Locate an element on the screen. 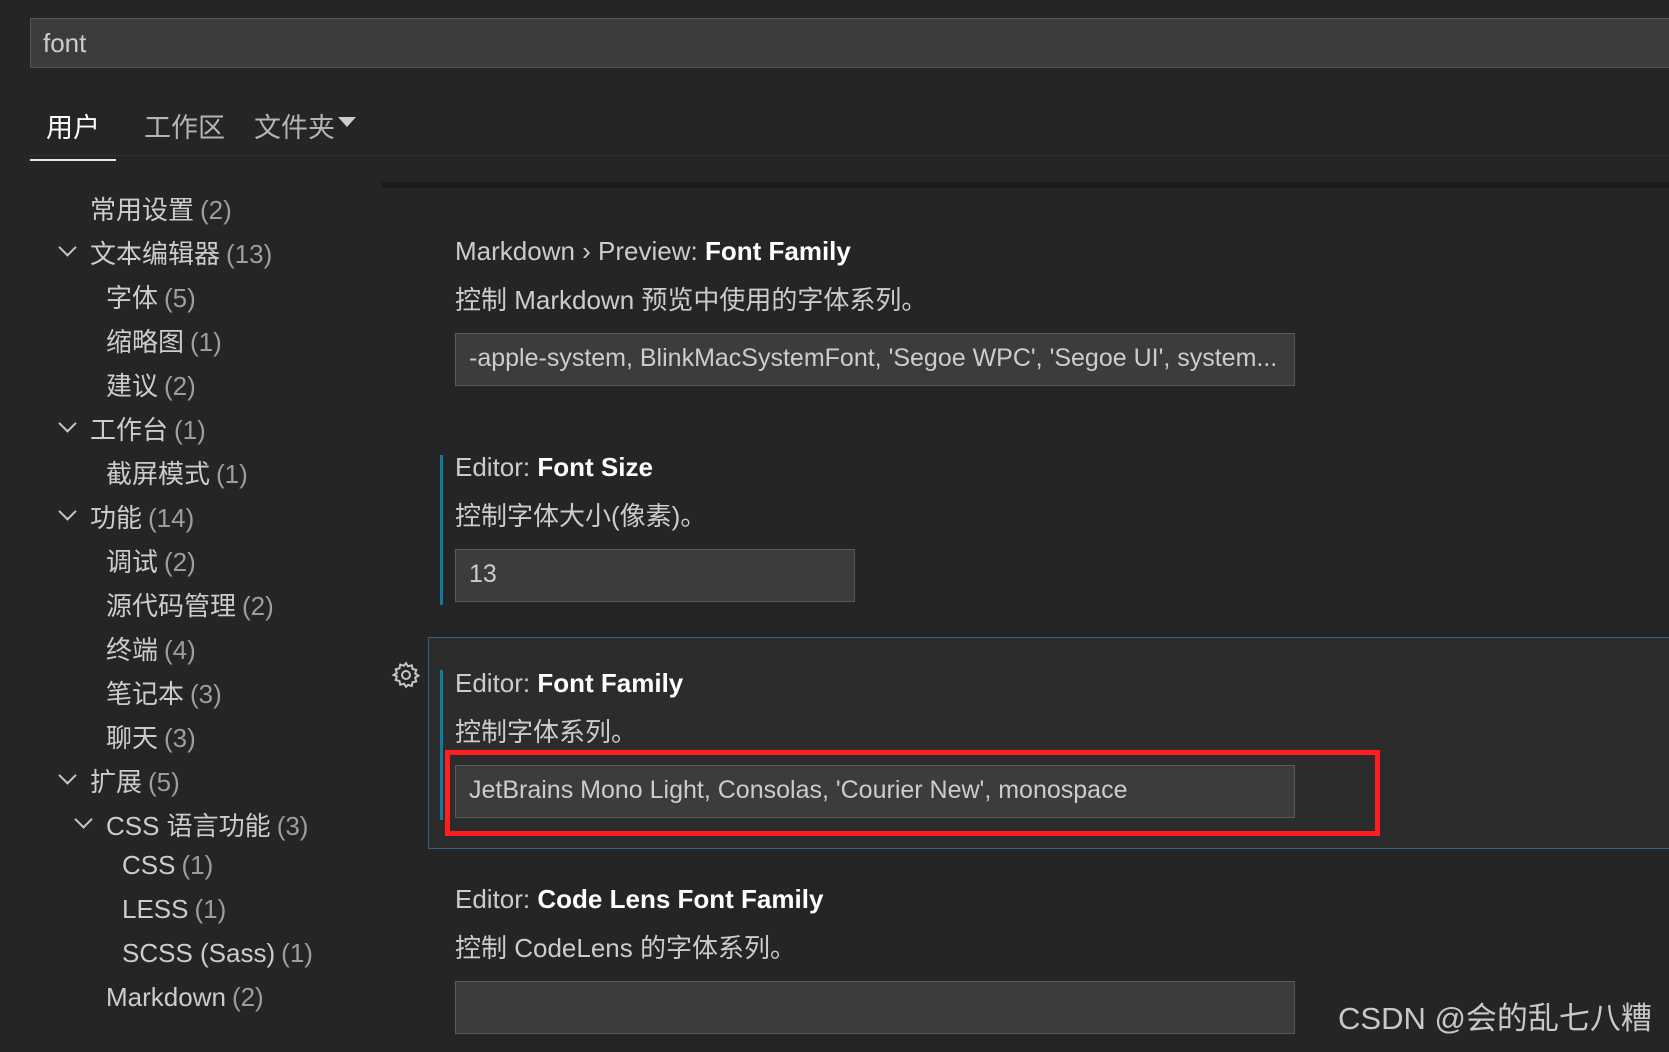 Image resolution: width=1669 pixels, height=1052 pixels. toc-item-label: 源代码管理 is located at coordinates (171, 606).